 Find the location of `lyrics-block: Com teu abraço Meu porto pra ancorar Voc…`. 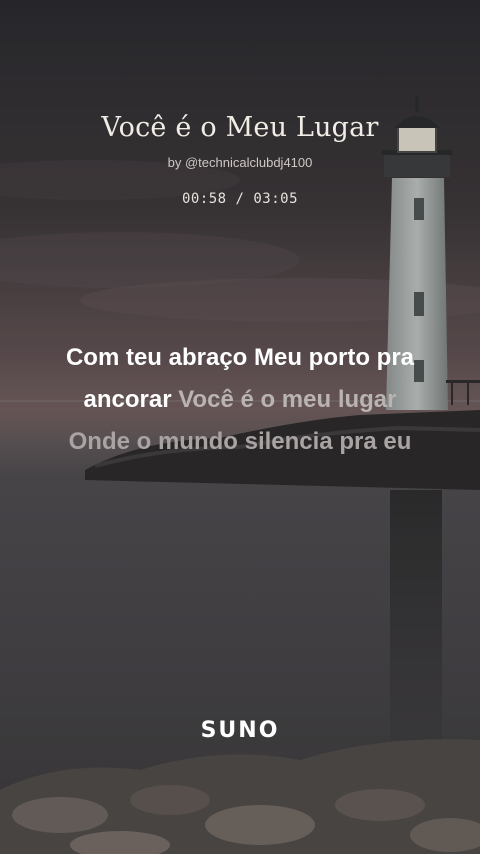

lyrics-block: Com teu abraço Meu porto pra ancorar Voc… is located at coordinates (240, 400).